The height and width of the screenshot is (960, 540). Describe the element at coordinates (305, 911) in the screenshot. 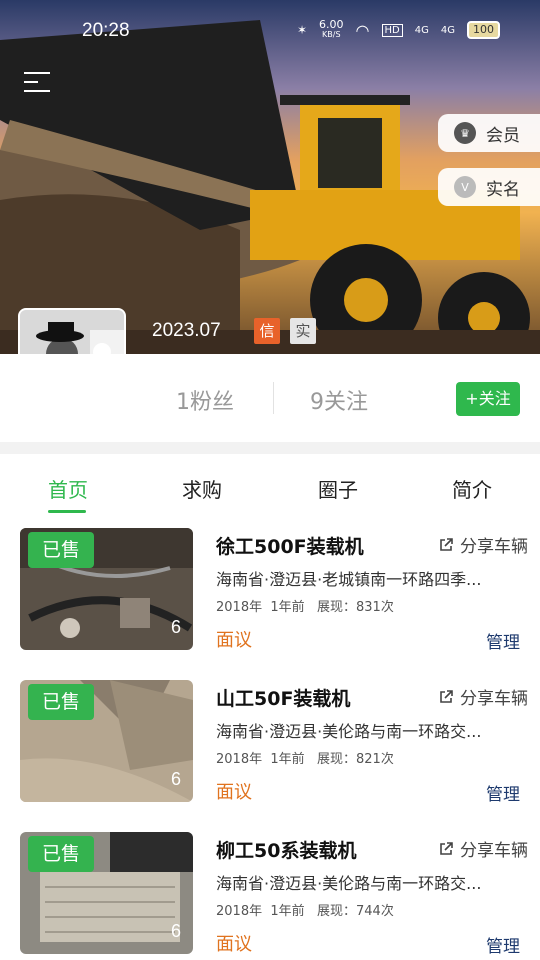

I see `listing-meta: 2018年 1年前 展现：744次` at that location.